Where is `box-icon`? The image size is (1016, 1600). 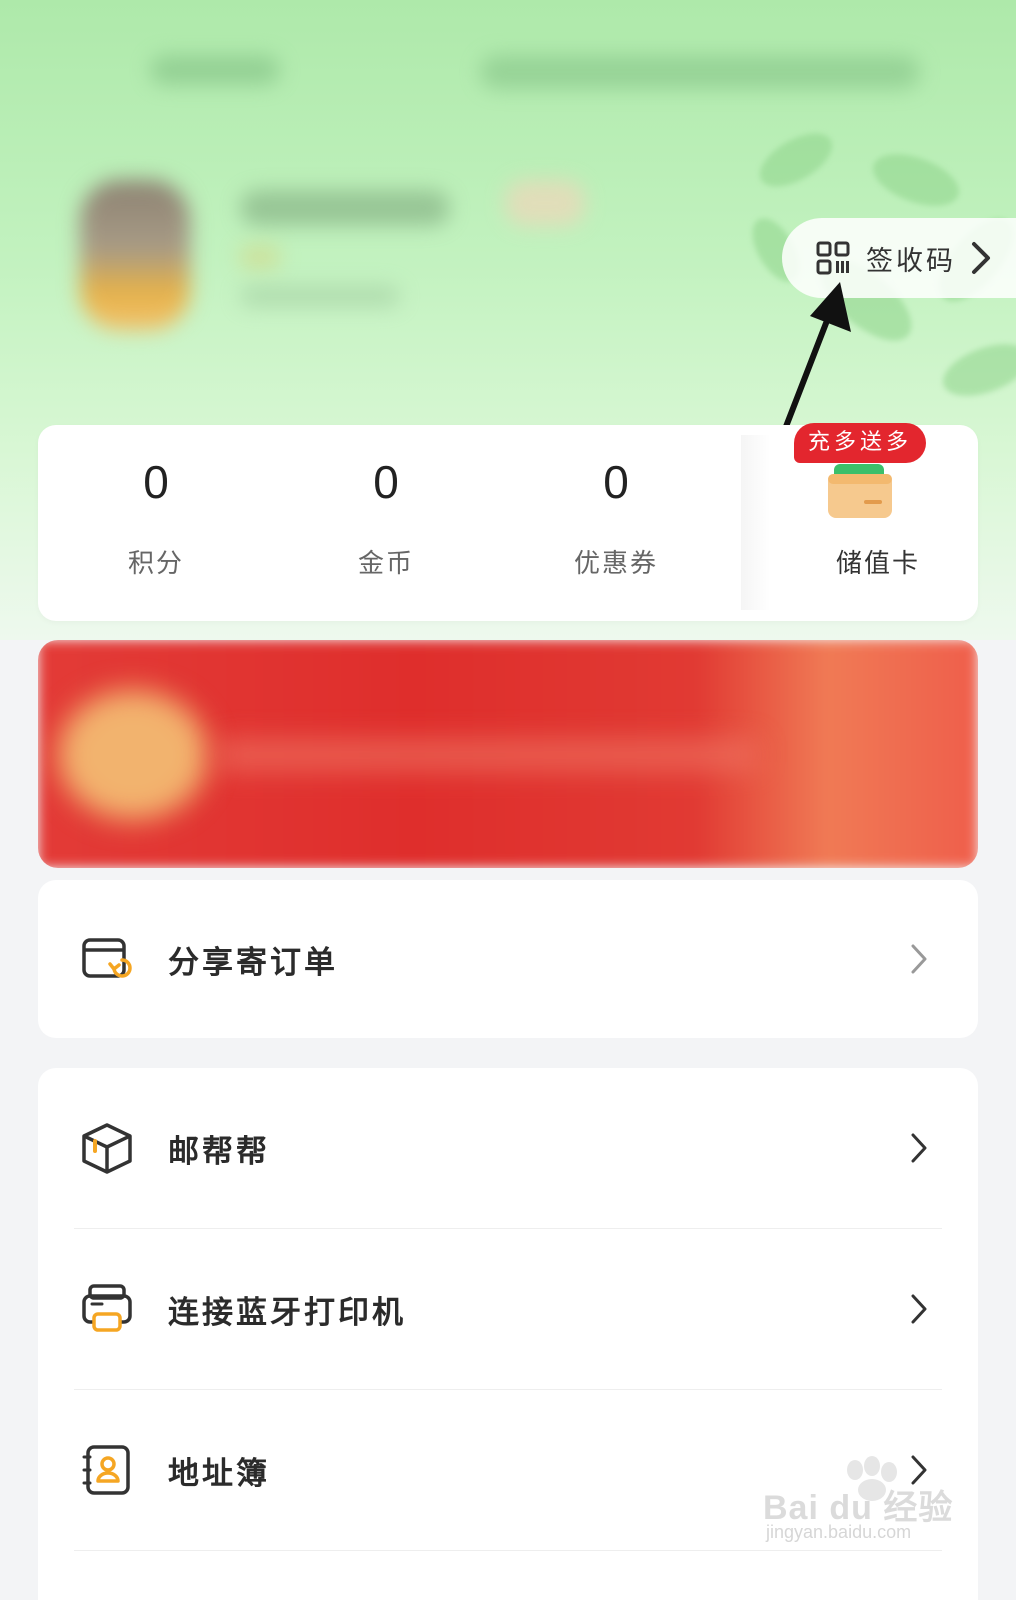 box-icon is located at coordinates (107, 1148).